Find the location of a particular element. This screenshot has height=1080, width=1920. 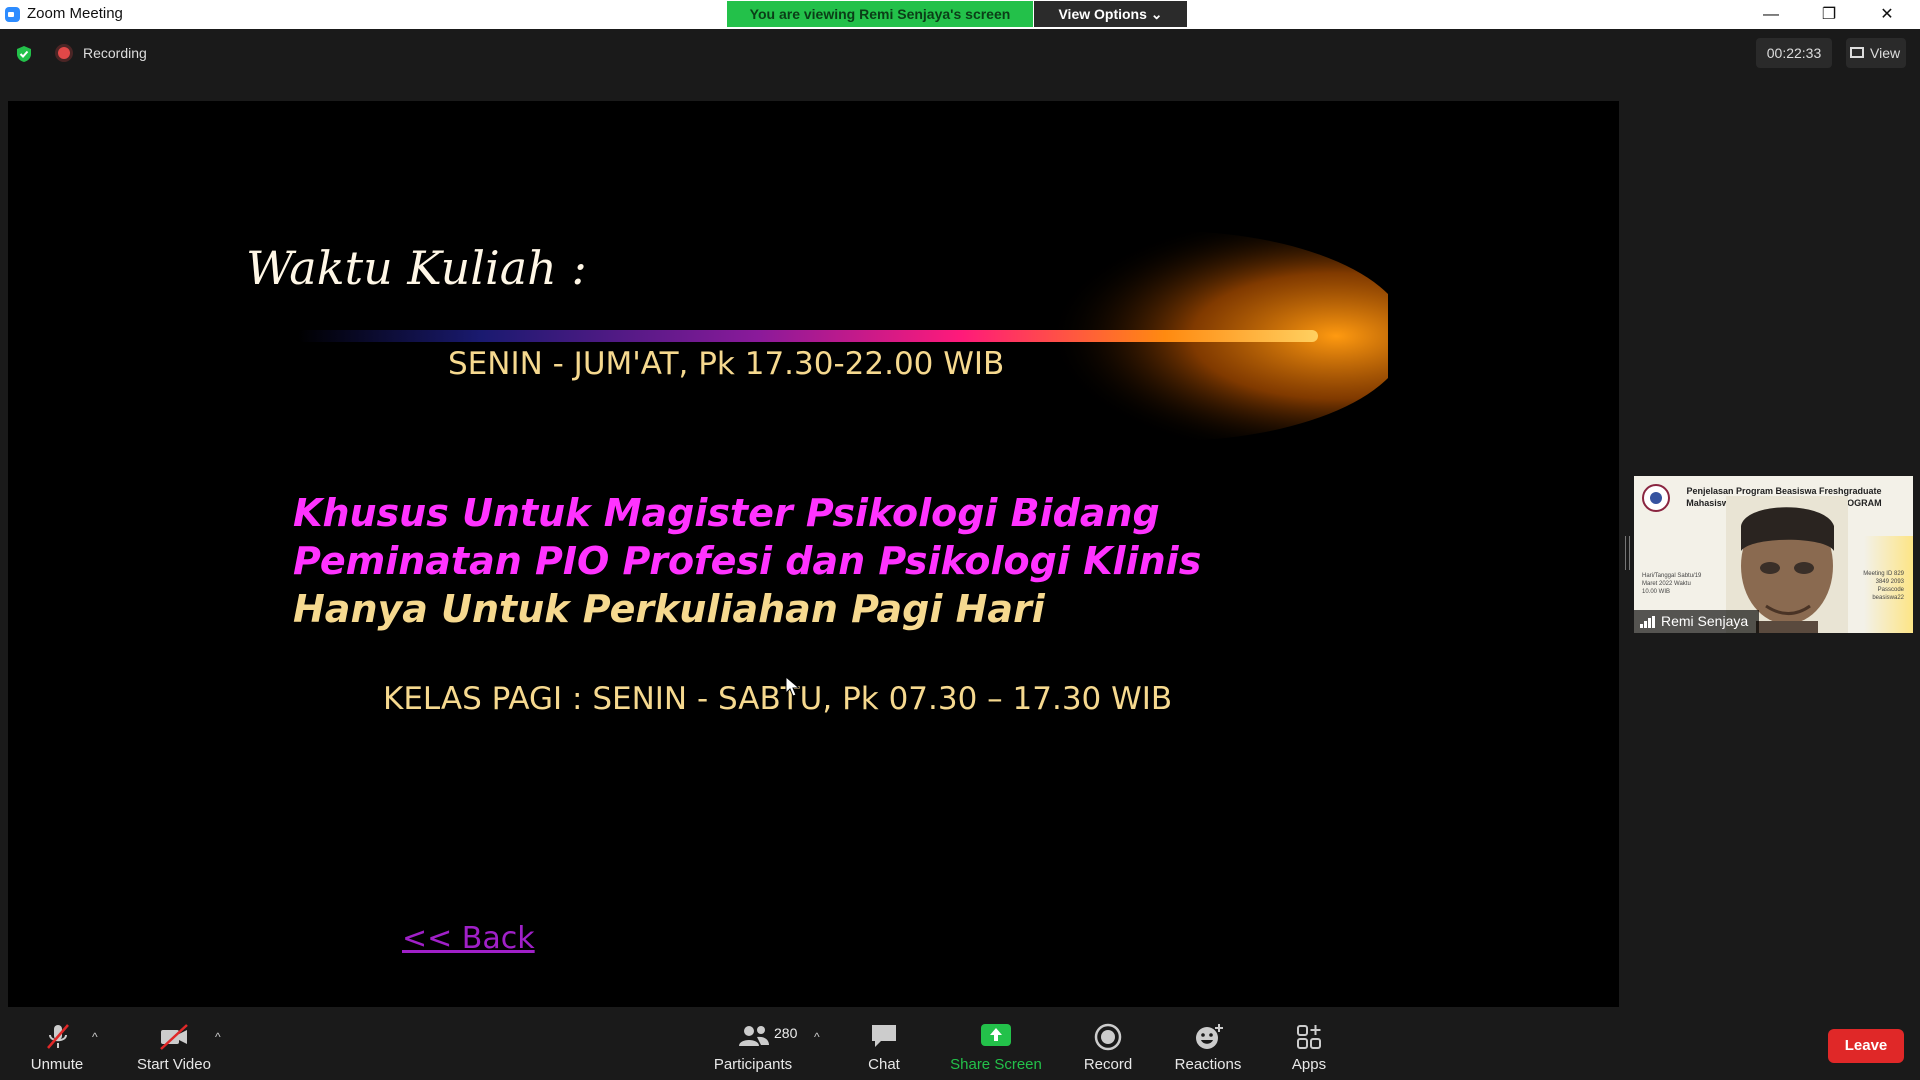

record-icon is located at coordinates (1108, 1037).